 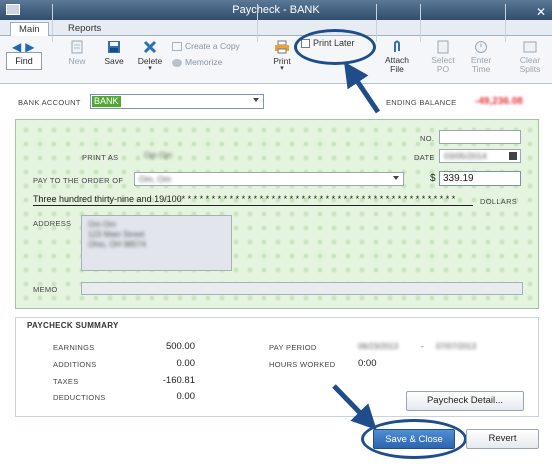 I want to click on calendar-icon, so click(x=513, y=156).